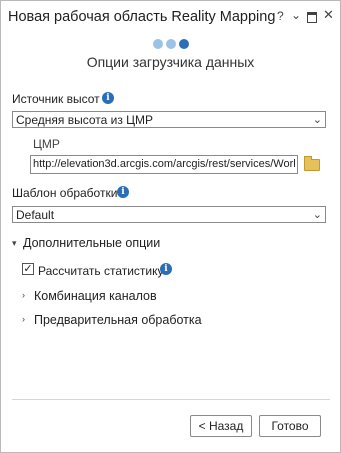 Image resolution: width=341 pixels, height=453 pixels. Describe the element at coordinates (280, 16) in the screenshot. I see `help-icon: ?` at that location.